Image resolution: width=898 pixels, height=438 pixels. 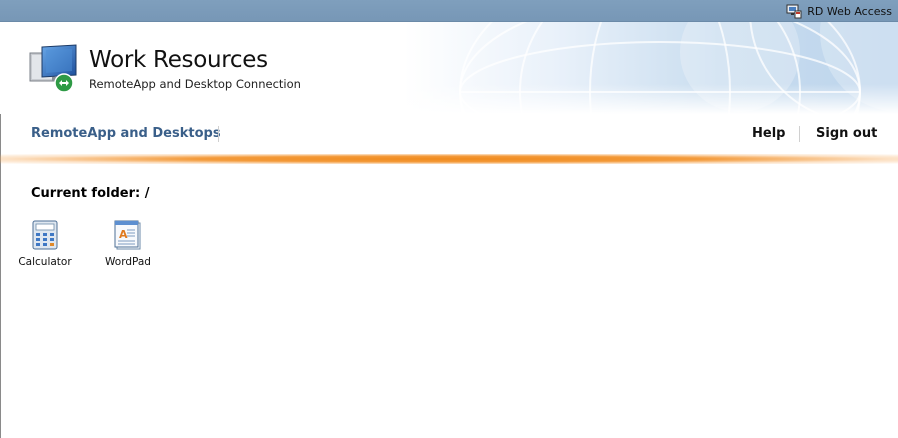 I want to click on wordpad-icon: A, so click(x=128, y=235).